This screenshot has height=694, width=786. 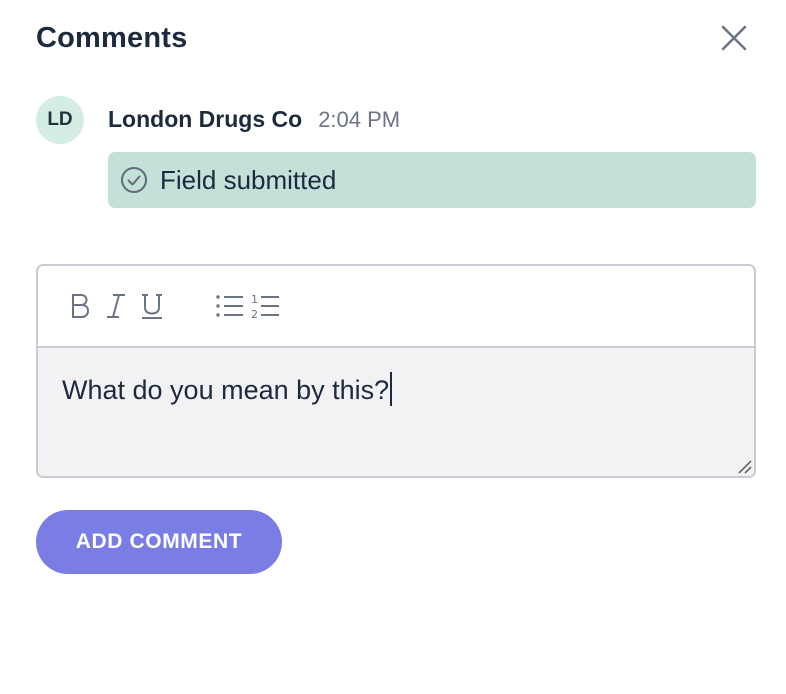 I want to click on numbered-list-icon: 1 2, so click(x=265, y=306).